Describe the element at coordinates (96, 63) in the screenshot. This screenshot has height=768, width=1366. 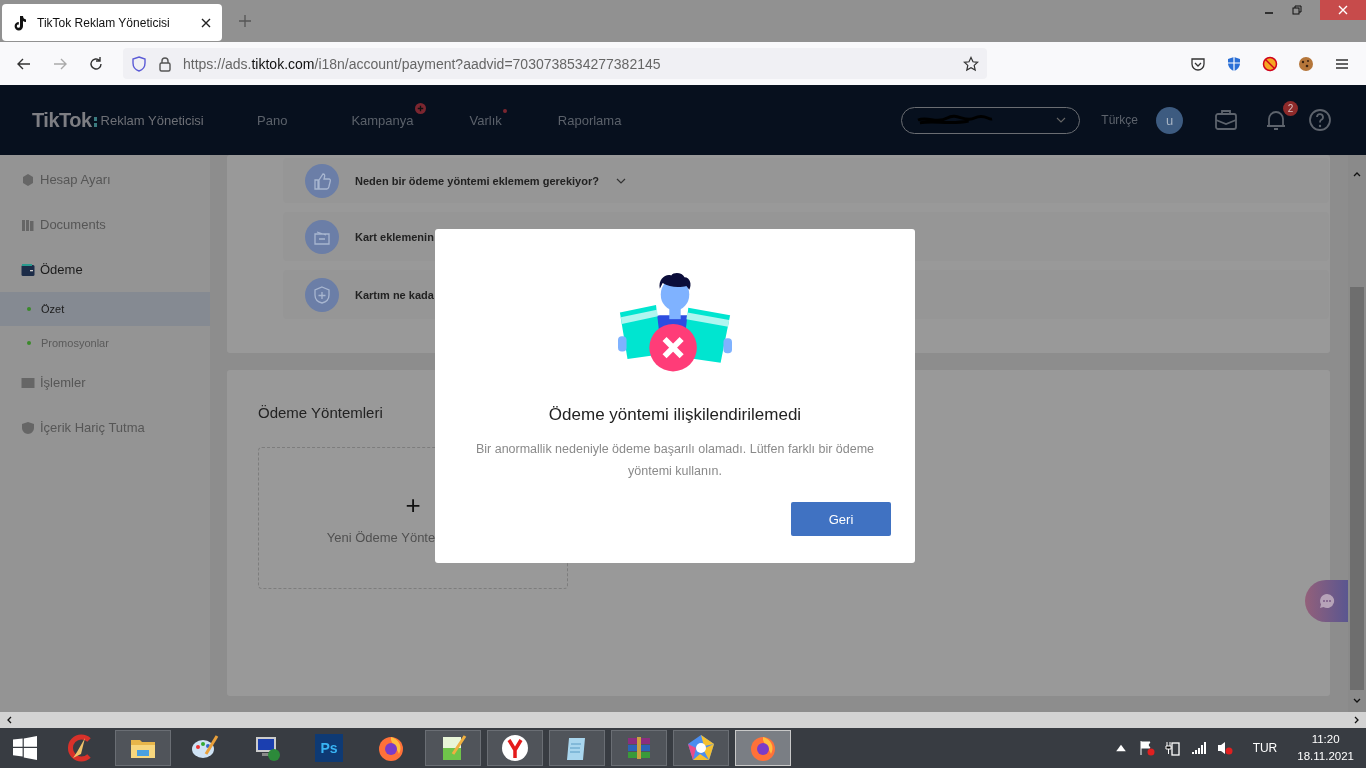
I see `reload-icon` at that location.